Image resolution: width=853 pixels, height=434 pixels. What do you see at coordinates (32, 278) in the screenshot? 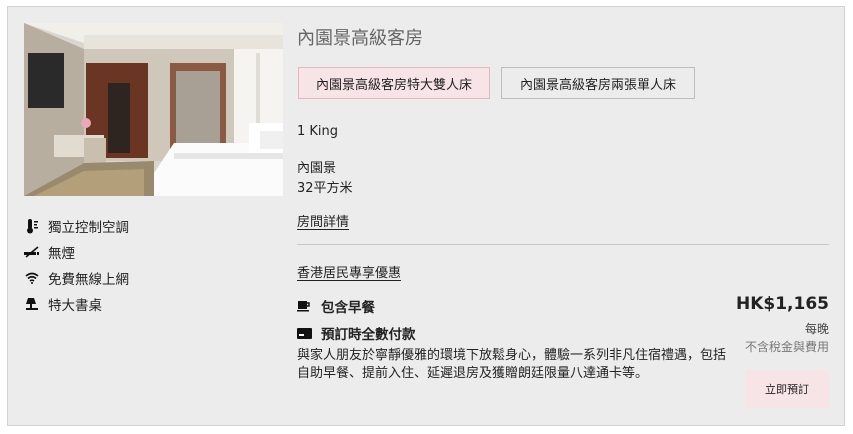
I see `wifi-icon` at bounding box center [32, 278].